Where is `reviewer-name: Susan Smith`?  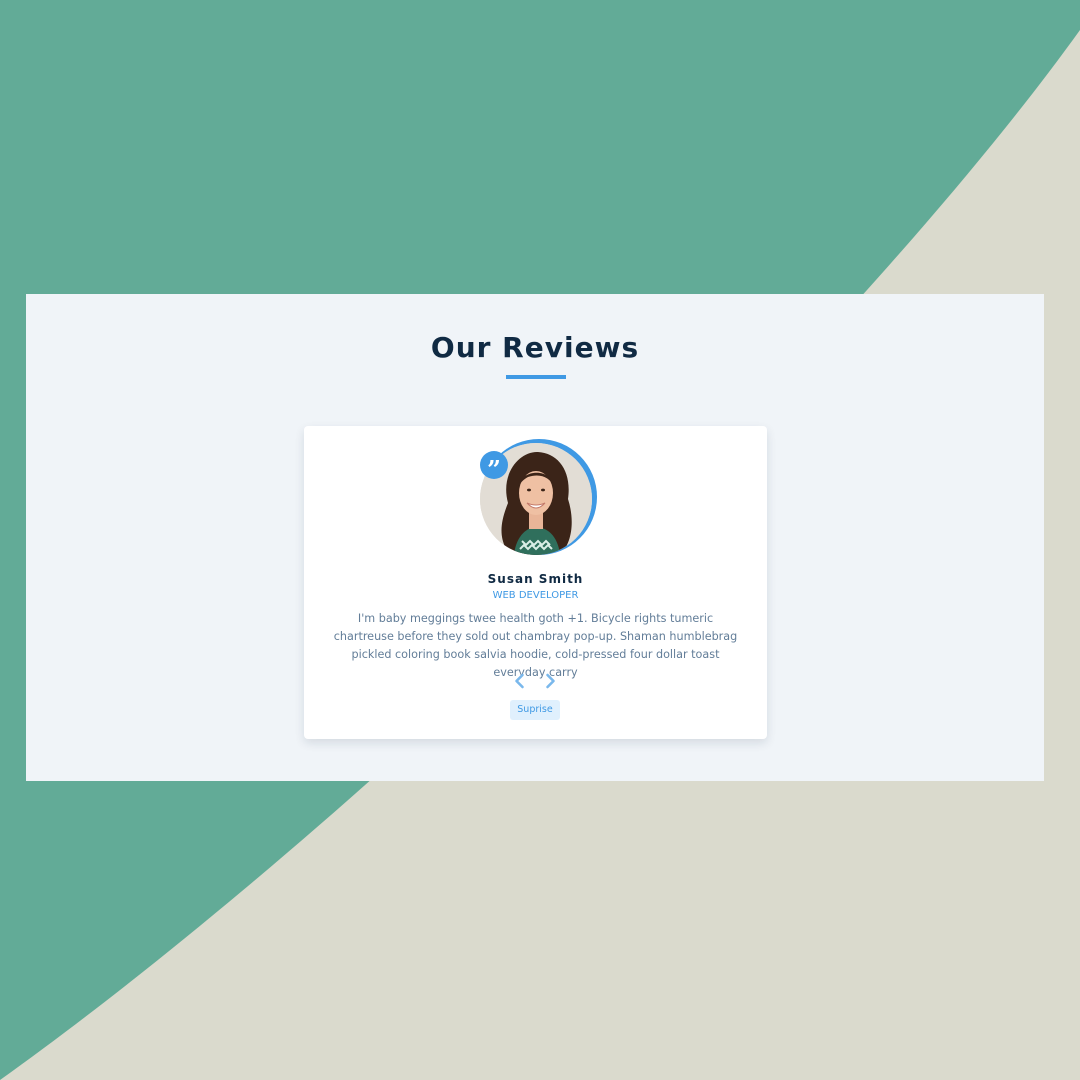 reviewer-name: Susan Smith is located at coordinates (535, 579).